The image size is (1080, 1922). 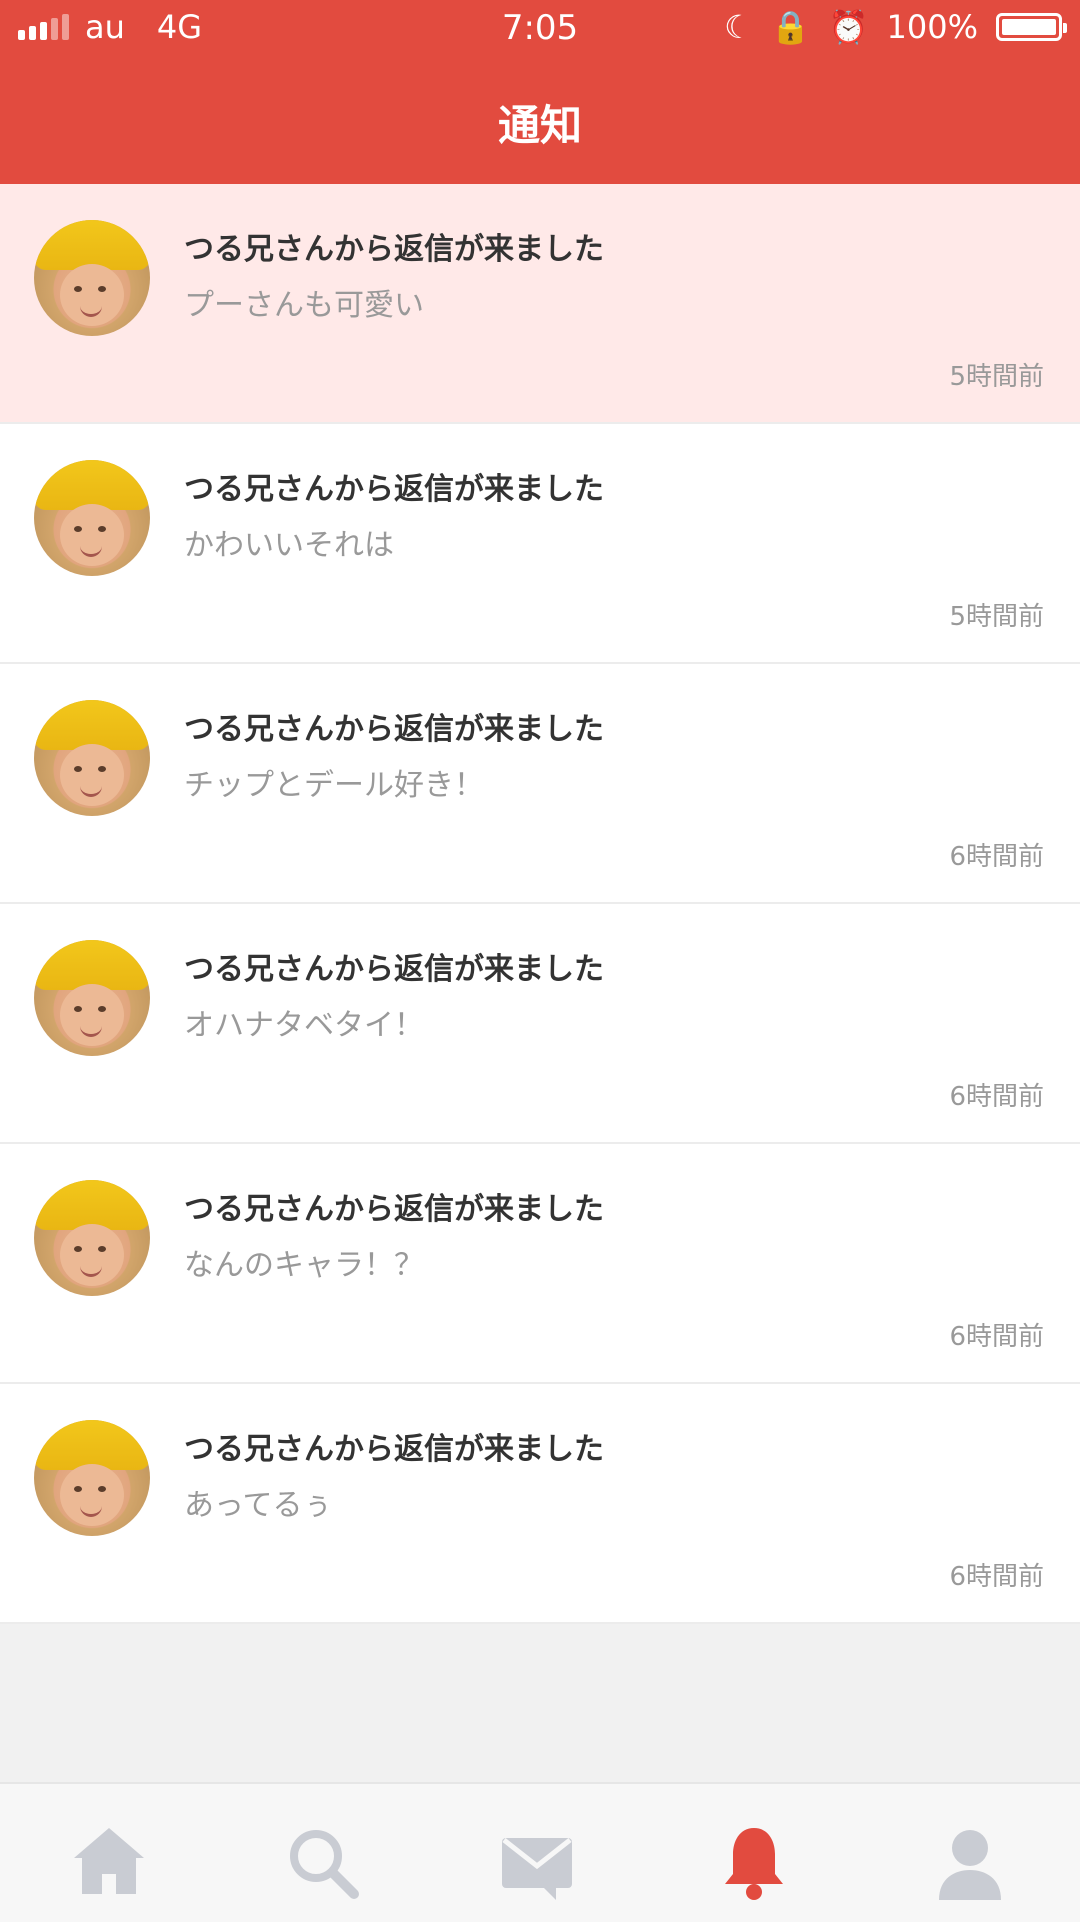 I want to click on user-icon, so click(x=970, y=1863).